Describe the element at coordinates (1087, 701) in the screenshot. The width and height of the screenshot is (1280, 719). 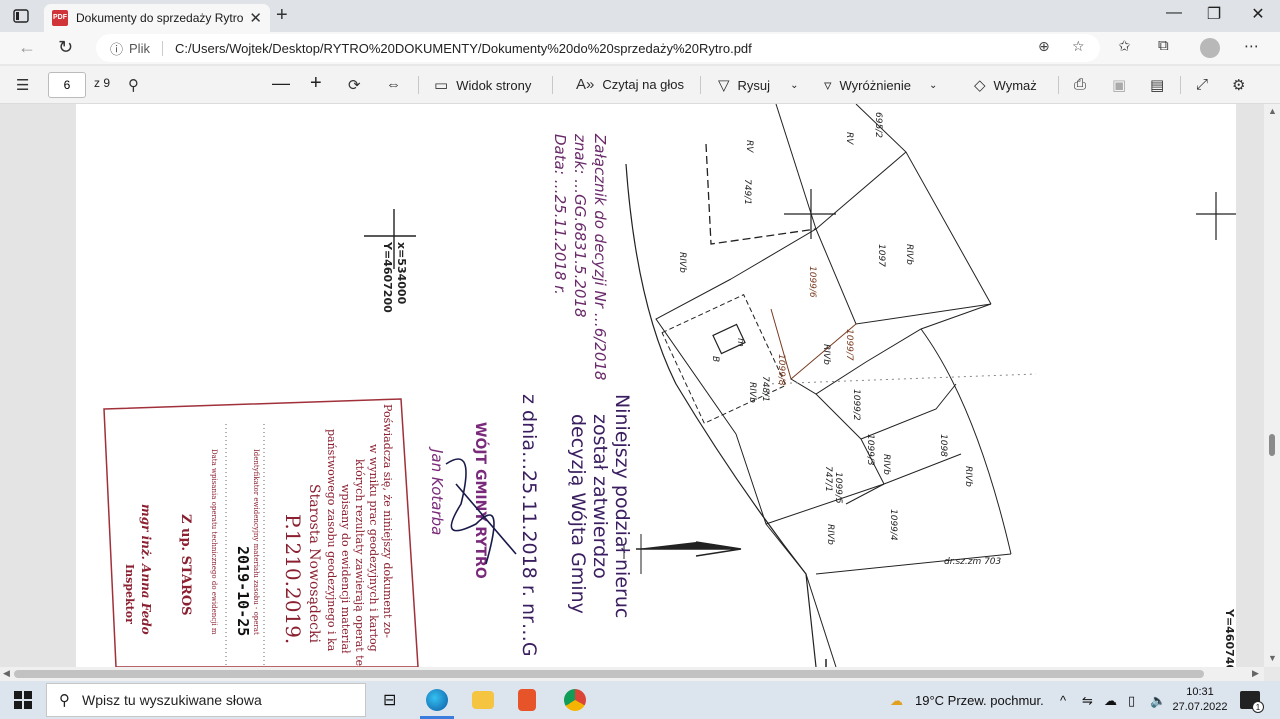
I see `network-icon: ⇋` at that location.